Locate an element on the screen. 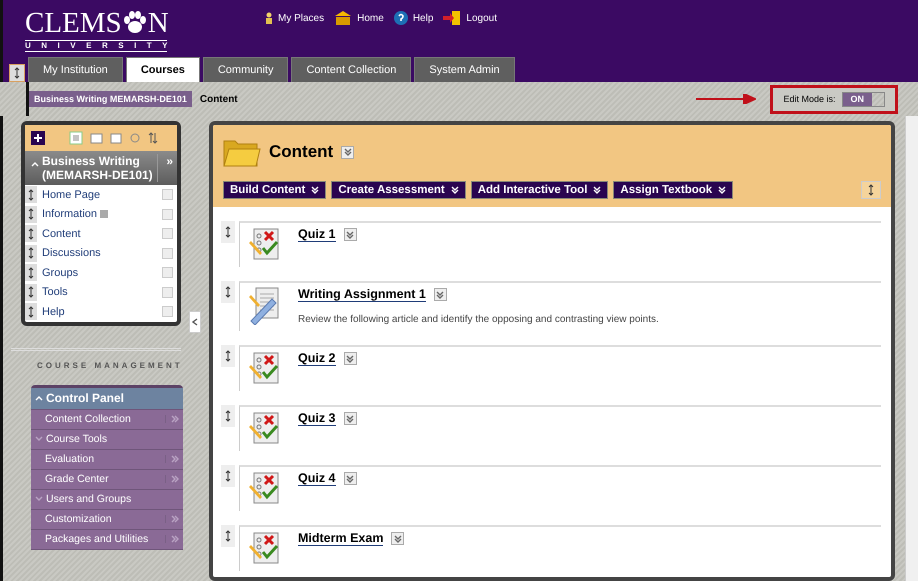 This screenshot has height=581, width=918. top-link: Logout is located at coordinates (470, 18).